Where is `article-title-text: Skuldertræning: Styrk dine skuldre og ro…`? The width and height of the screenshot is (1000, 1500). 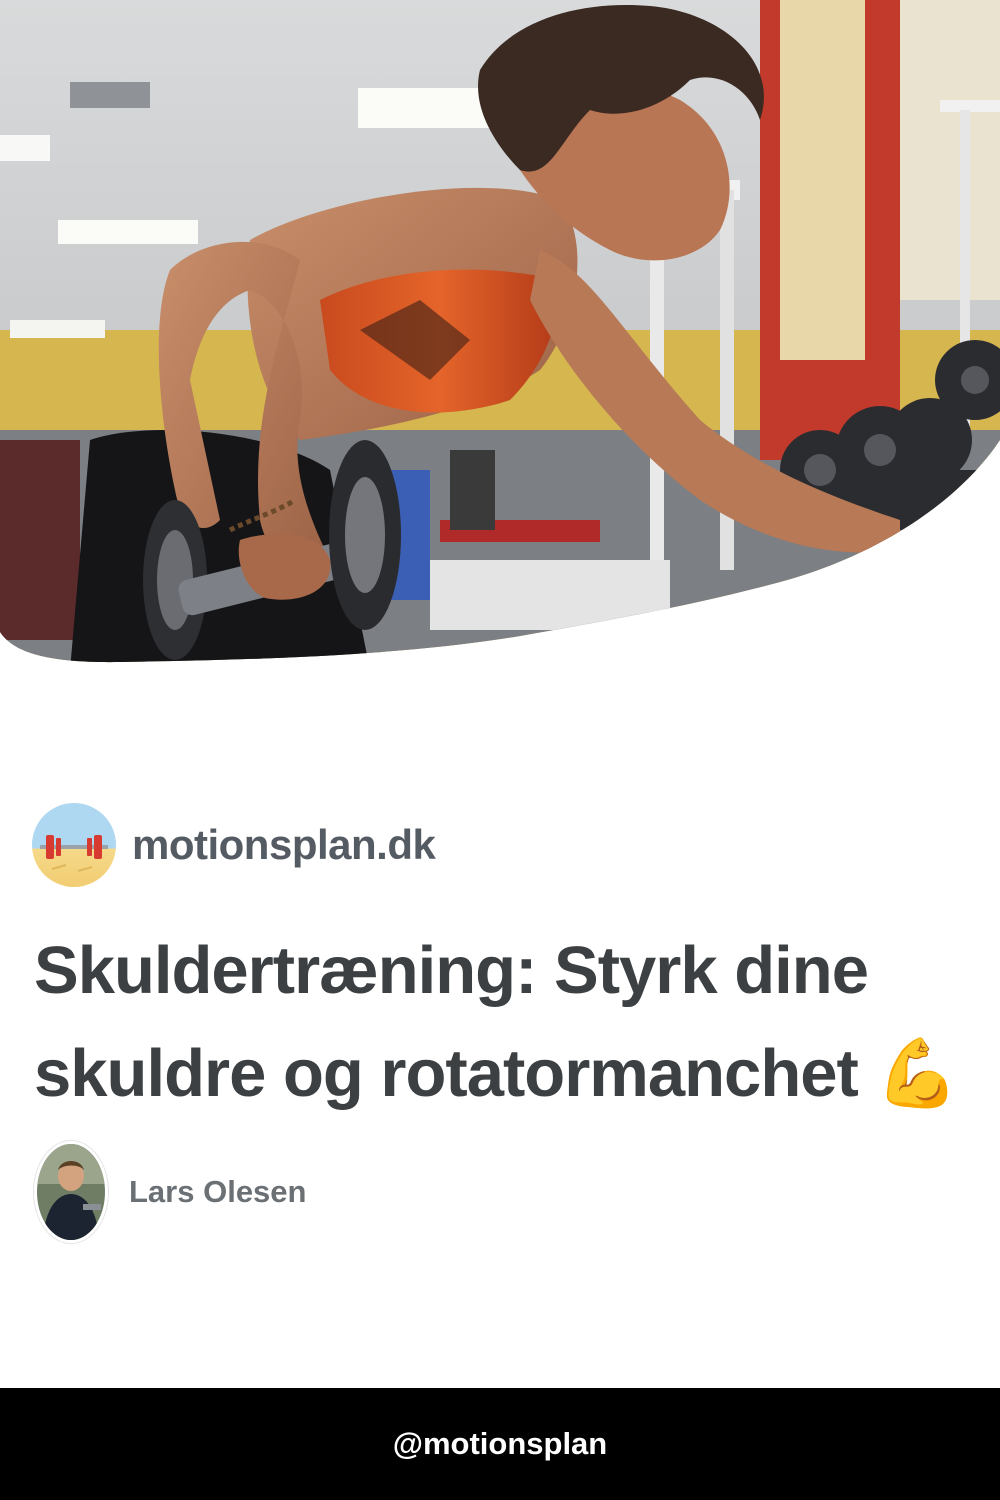
article-title-text: Skuldertræning: Styrk dine skuldre og ro… is located at coordinates (451, 1022).